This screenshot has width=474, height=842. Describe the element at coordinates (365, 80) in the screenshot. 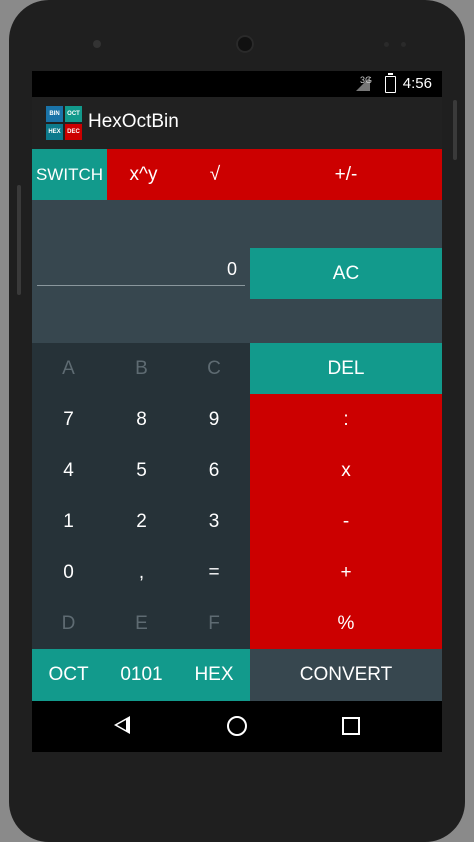

I see `network-type: 3G` at that location.